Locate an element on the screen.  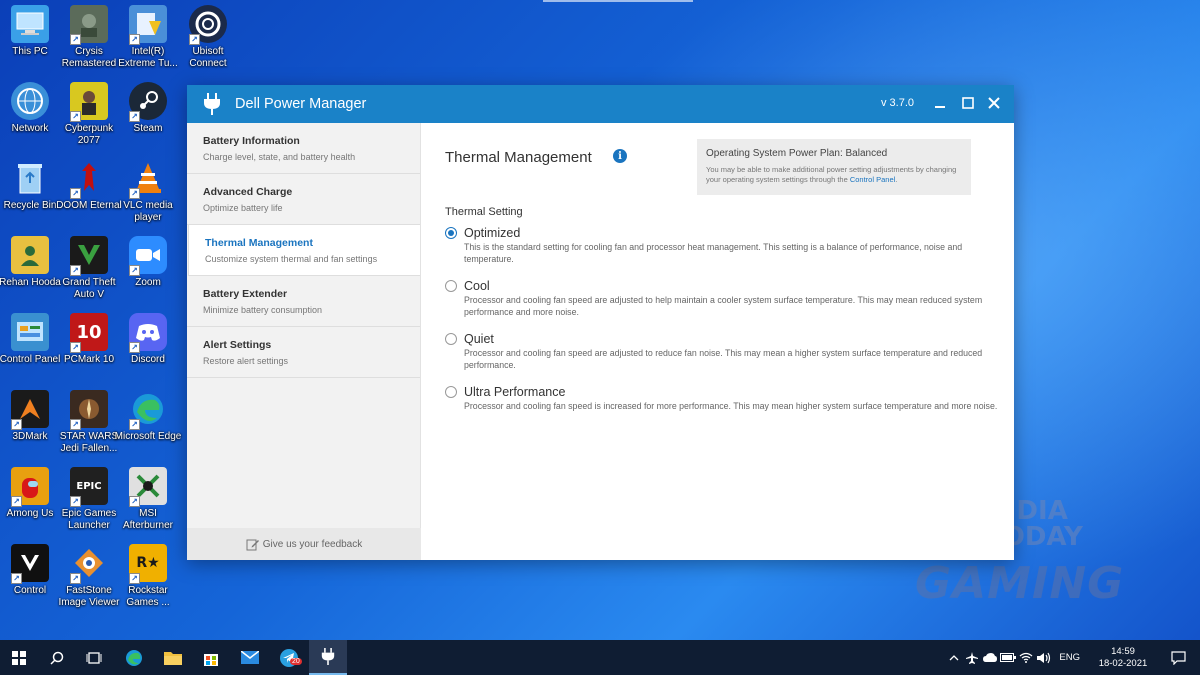
desktop-icon-label: MSI Afterburner is located at coordinates (148, 519).